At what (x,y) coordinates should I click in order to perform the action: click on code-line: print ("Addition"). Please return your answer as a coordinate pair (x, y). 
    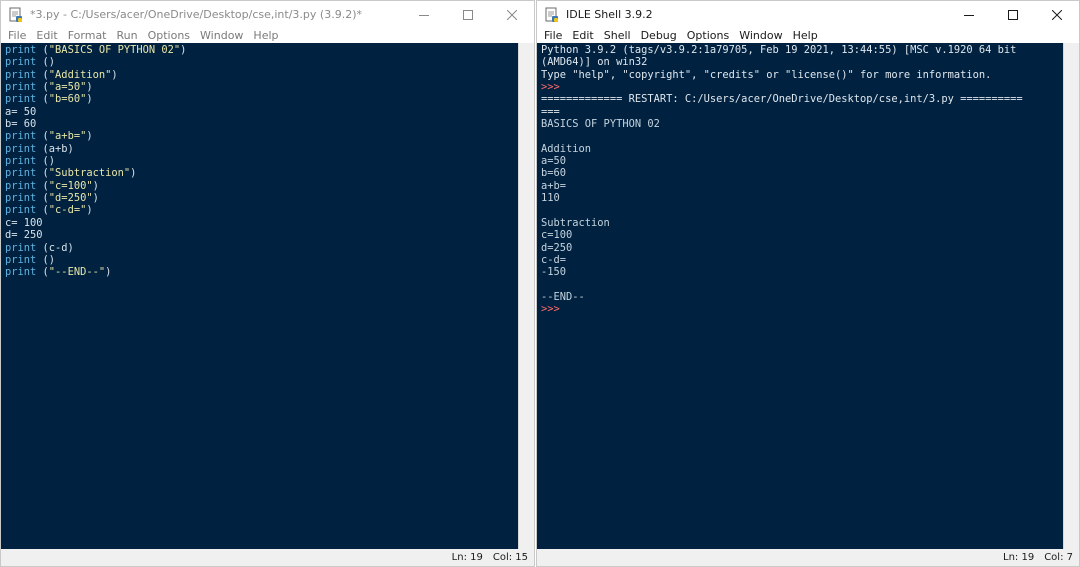
    Looking at the image, I should click on (261, 75).